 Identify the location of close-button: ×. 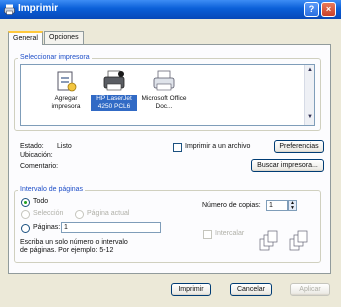
(328, 9).